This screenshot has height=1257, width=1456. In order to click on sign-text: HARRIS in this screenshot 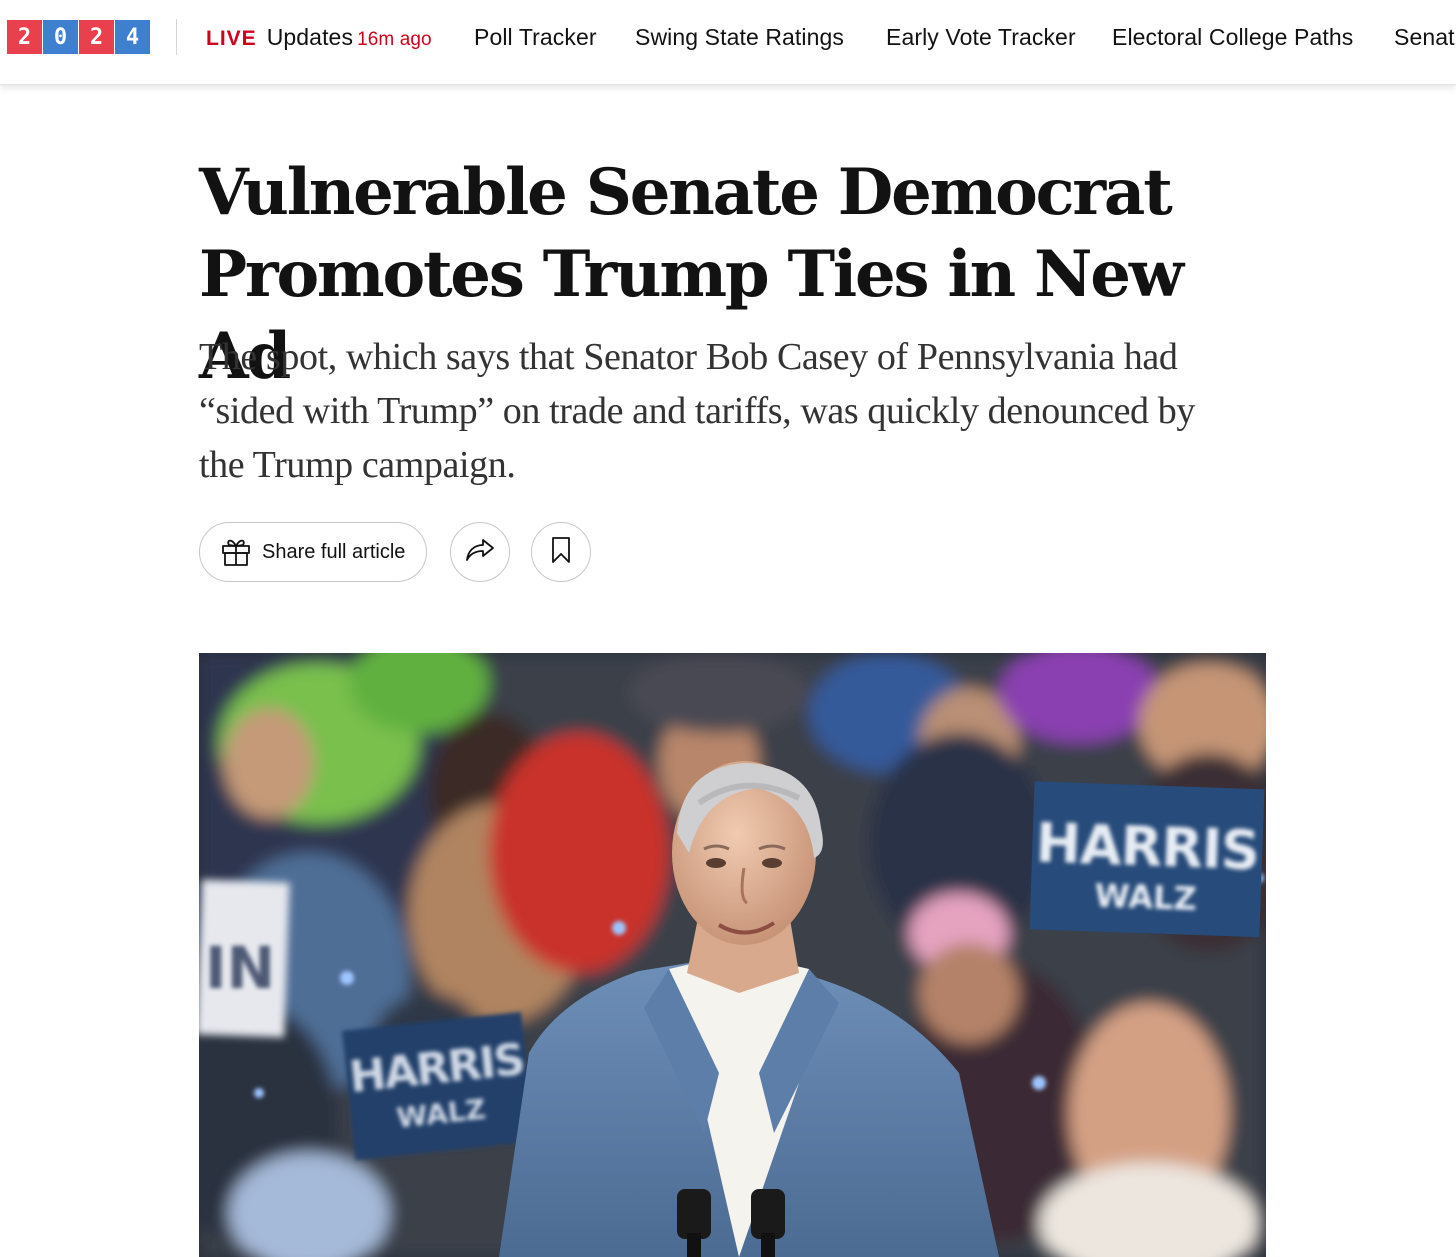, I will do `click(1147, 846)`.